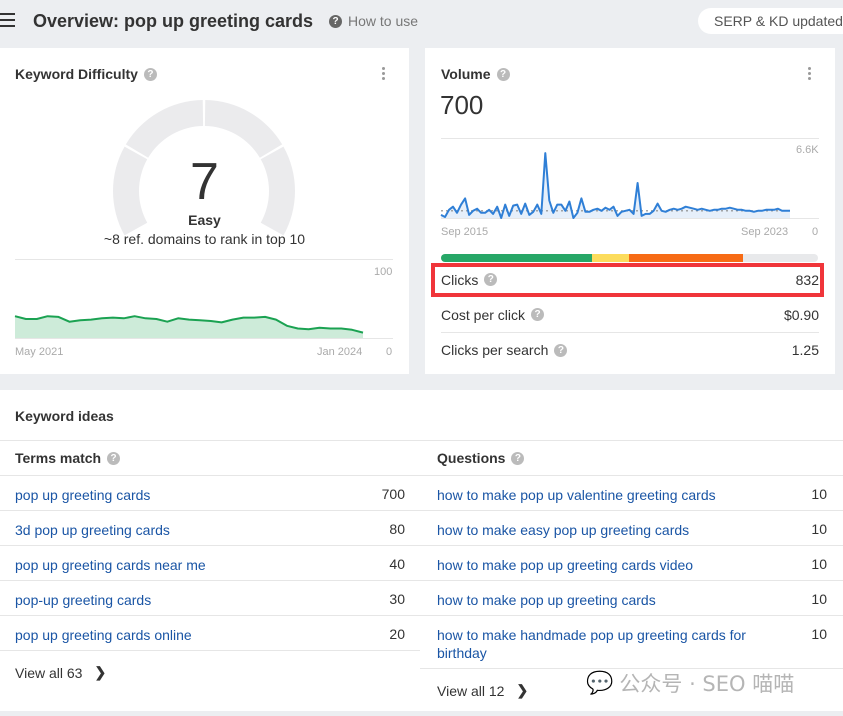 This screenshot has width=843, height=716. What do you see at coordinates (770, 21) in the screenshot?
I see `serp-kd-updated-badge: SERP & KD updated` at bounding box center [770, 21].